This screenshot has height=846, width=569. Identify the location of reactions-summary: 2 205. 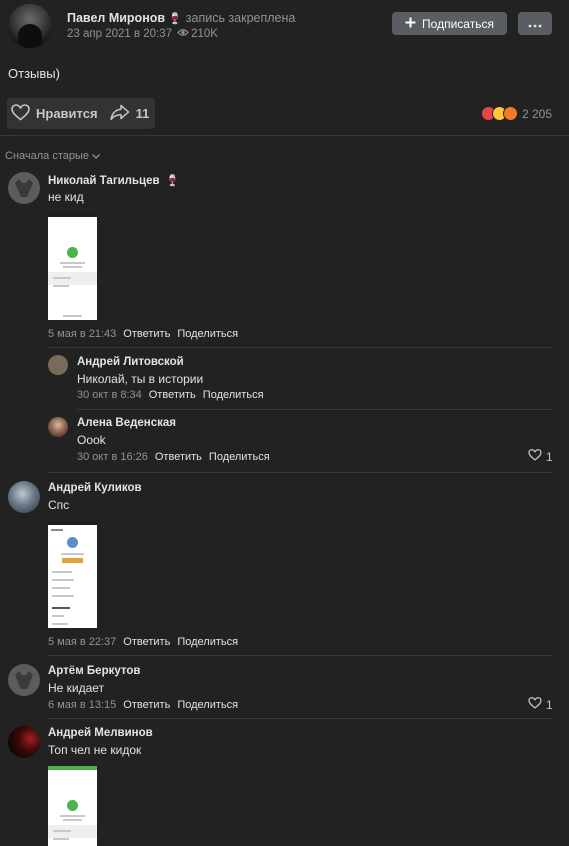
(516, 113).